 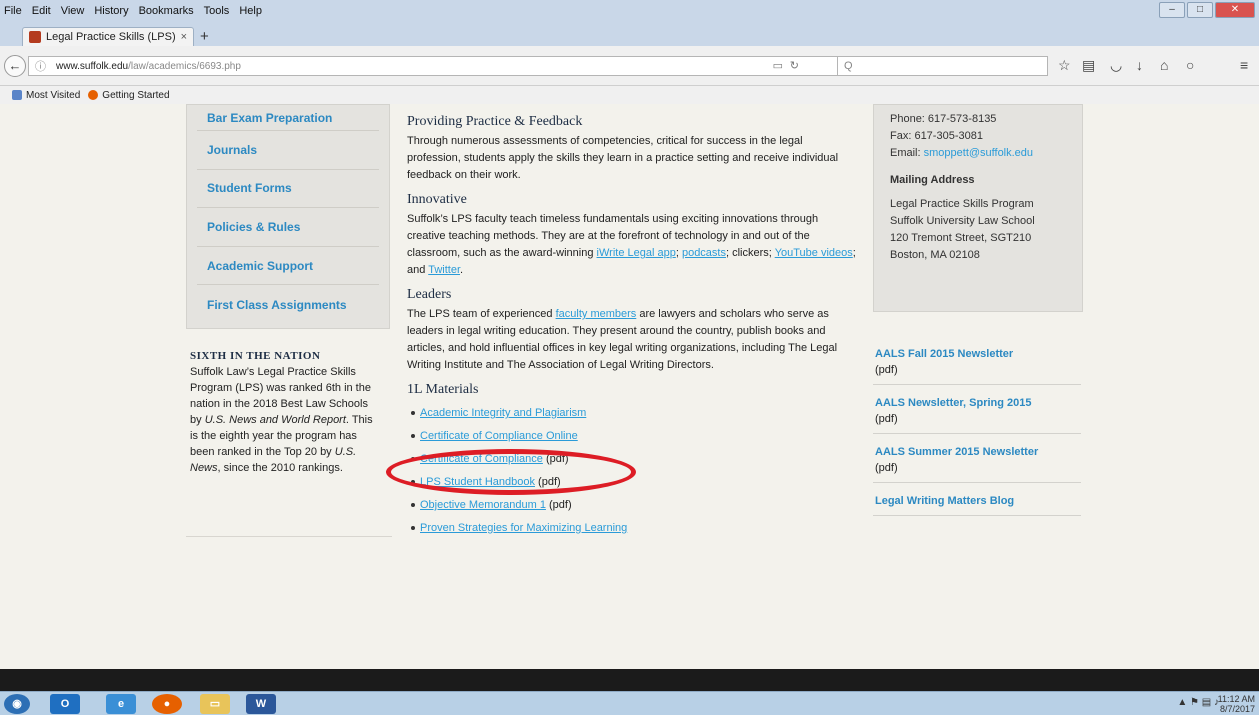 I want to click on menu-tools: Tools, so click(x=217, y=11).